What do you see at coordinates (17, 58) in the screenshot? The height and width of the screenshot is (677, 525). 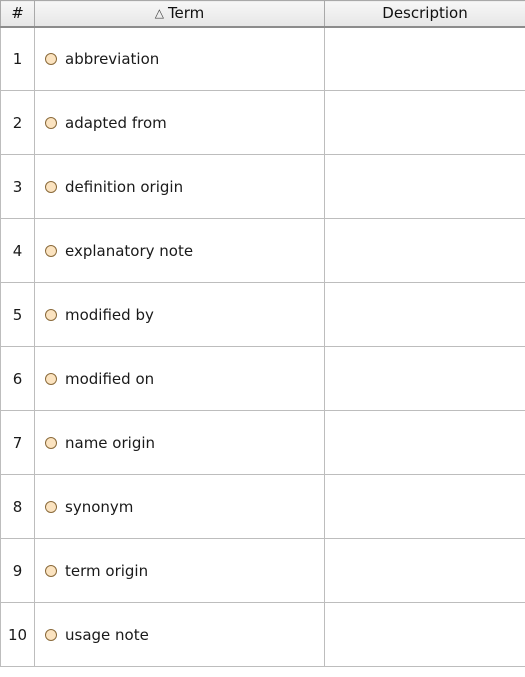 I see `row-number-cell: 1` at bounding box center [17, 58].